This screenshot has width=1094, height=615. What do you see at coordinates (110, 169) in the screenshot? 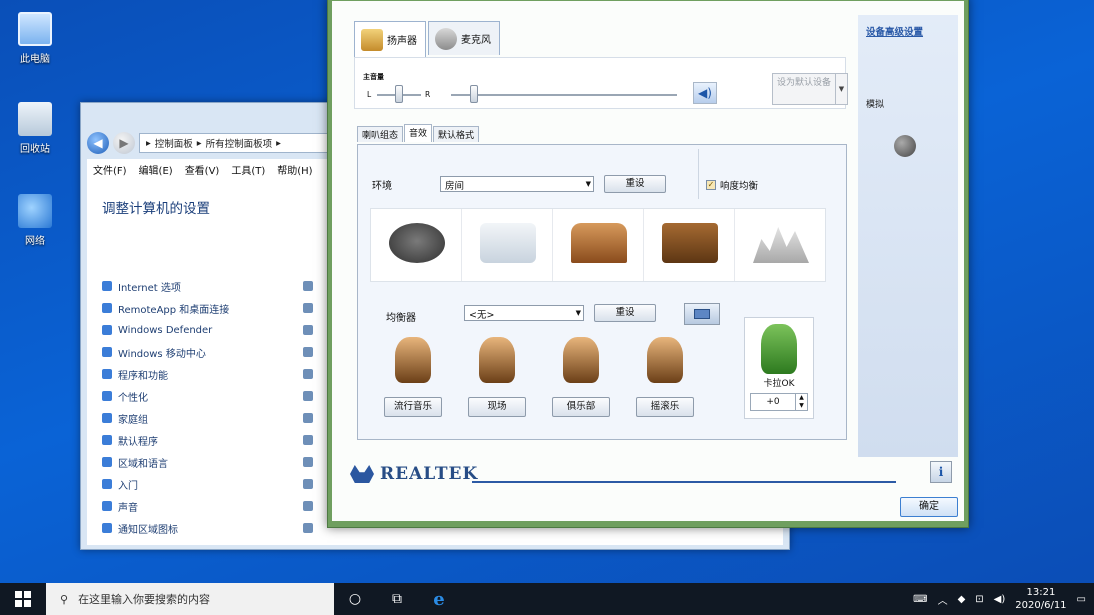
I see `menu-file: 文件(F)` at bounding box center [110, 169].